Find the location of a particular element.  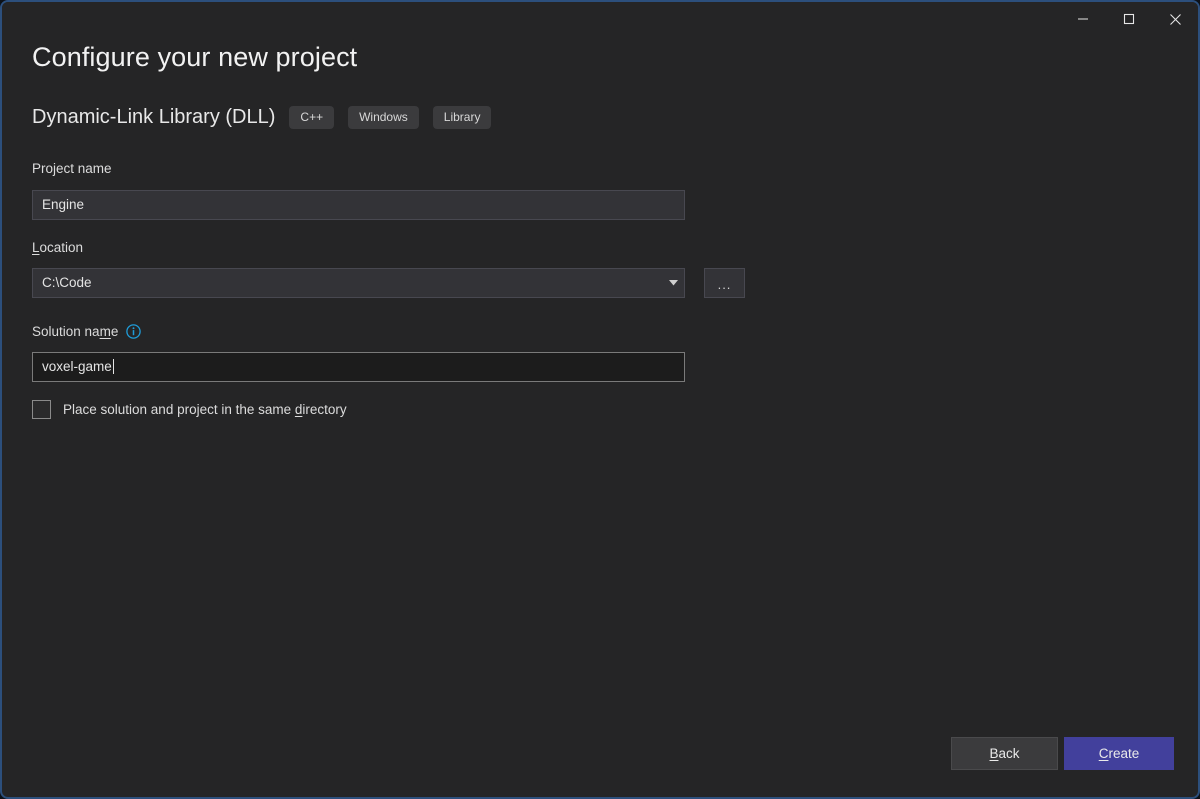

maximize-button is located at coordinates (1129, 19).